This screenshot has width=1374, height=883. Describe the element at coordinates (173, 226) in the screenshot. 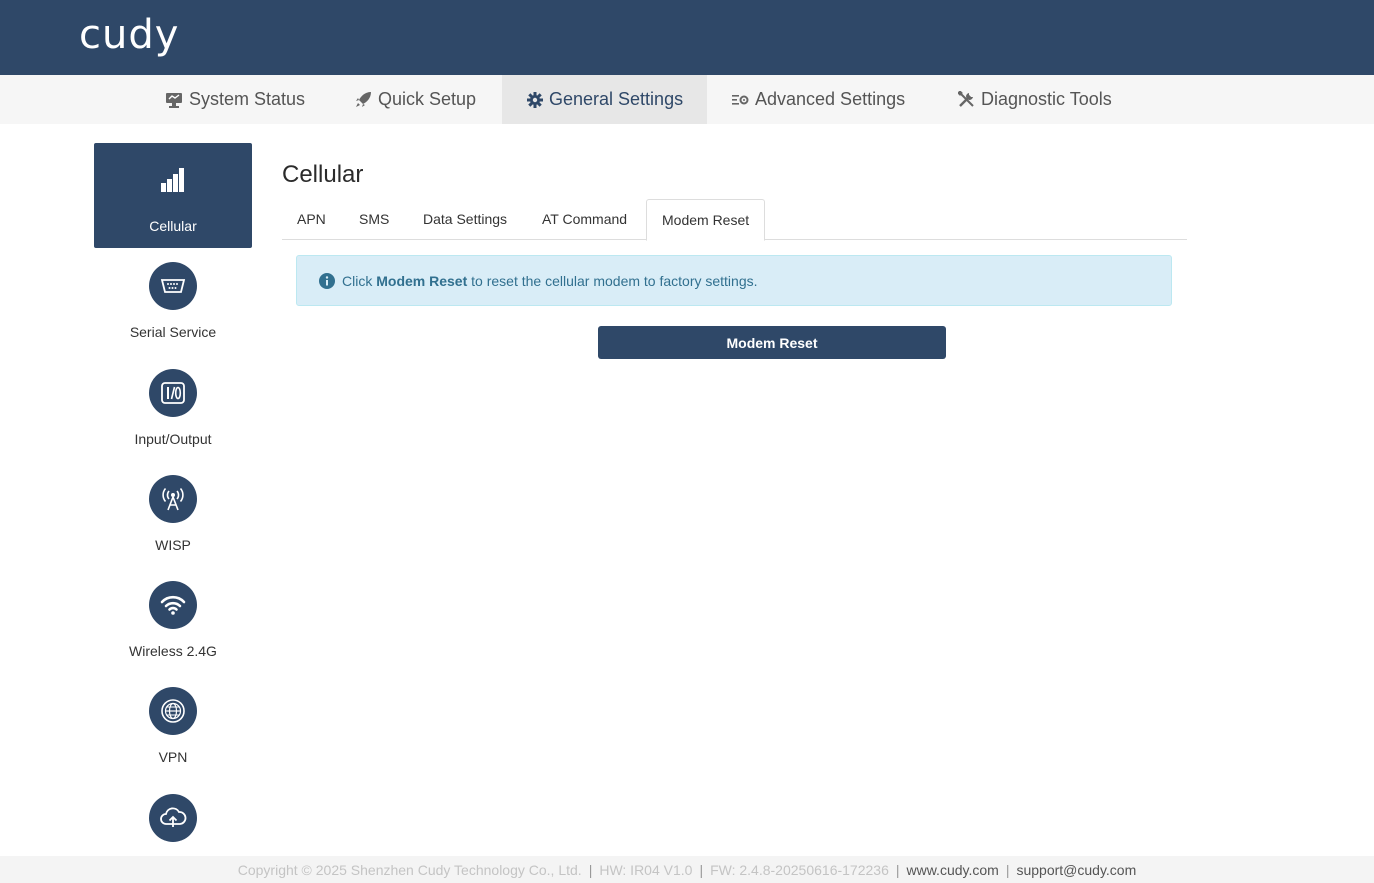

I see `sidebar-item-label: Cellular` at that location.